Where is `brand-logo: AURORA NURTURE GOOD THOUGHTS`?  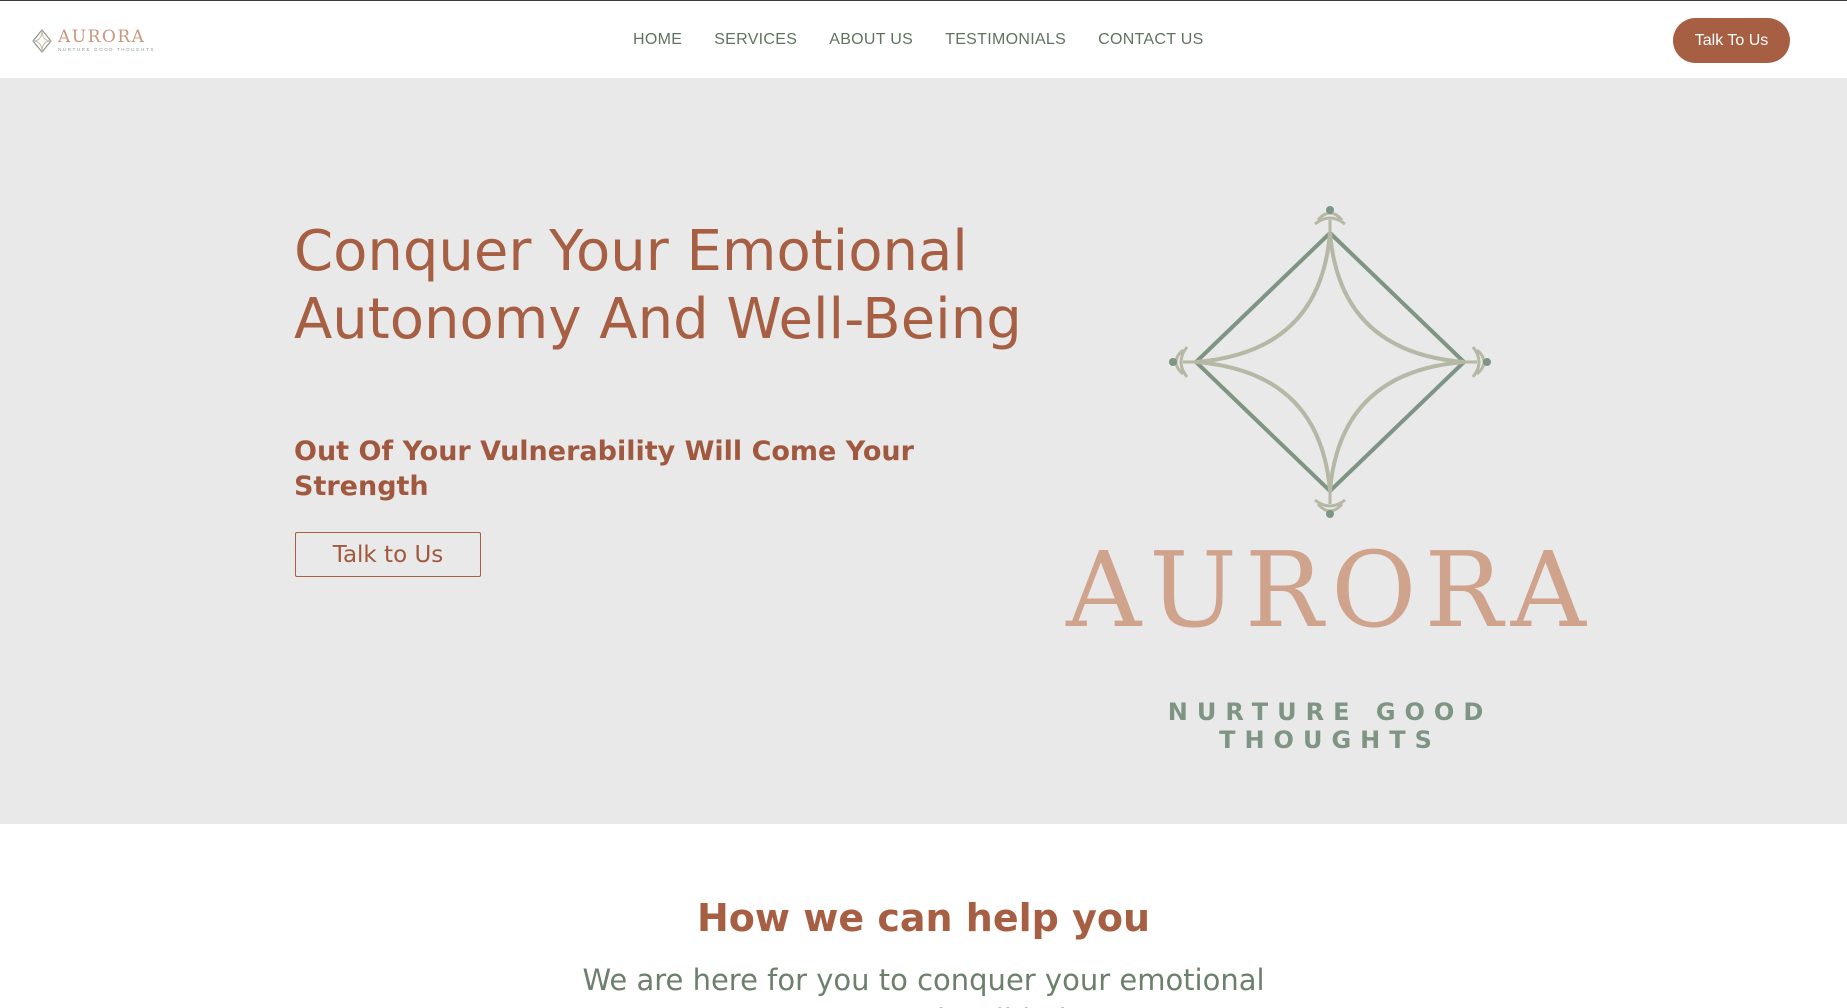
brand-logo: AURORA NURTURE GOOD THOUGHTS is located at coordinates (92, 41).